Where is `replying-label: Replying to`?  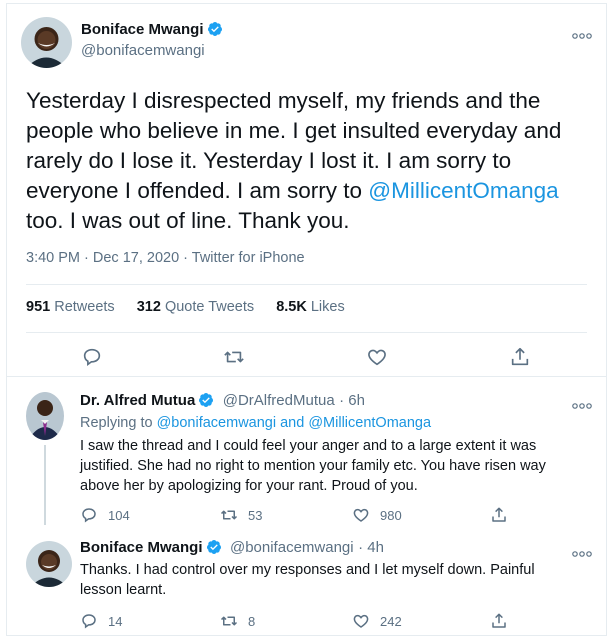
replying-label: Replying to is located at coordinates (118, 423).